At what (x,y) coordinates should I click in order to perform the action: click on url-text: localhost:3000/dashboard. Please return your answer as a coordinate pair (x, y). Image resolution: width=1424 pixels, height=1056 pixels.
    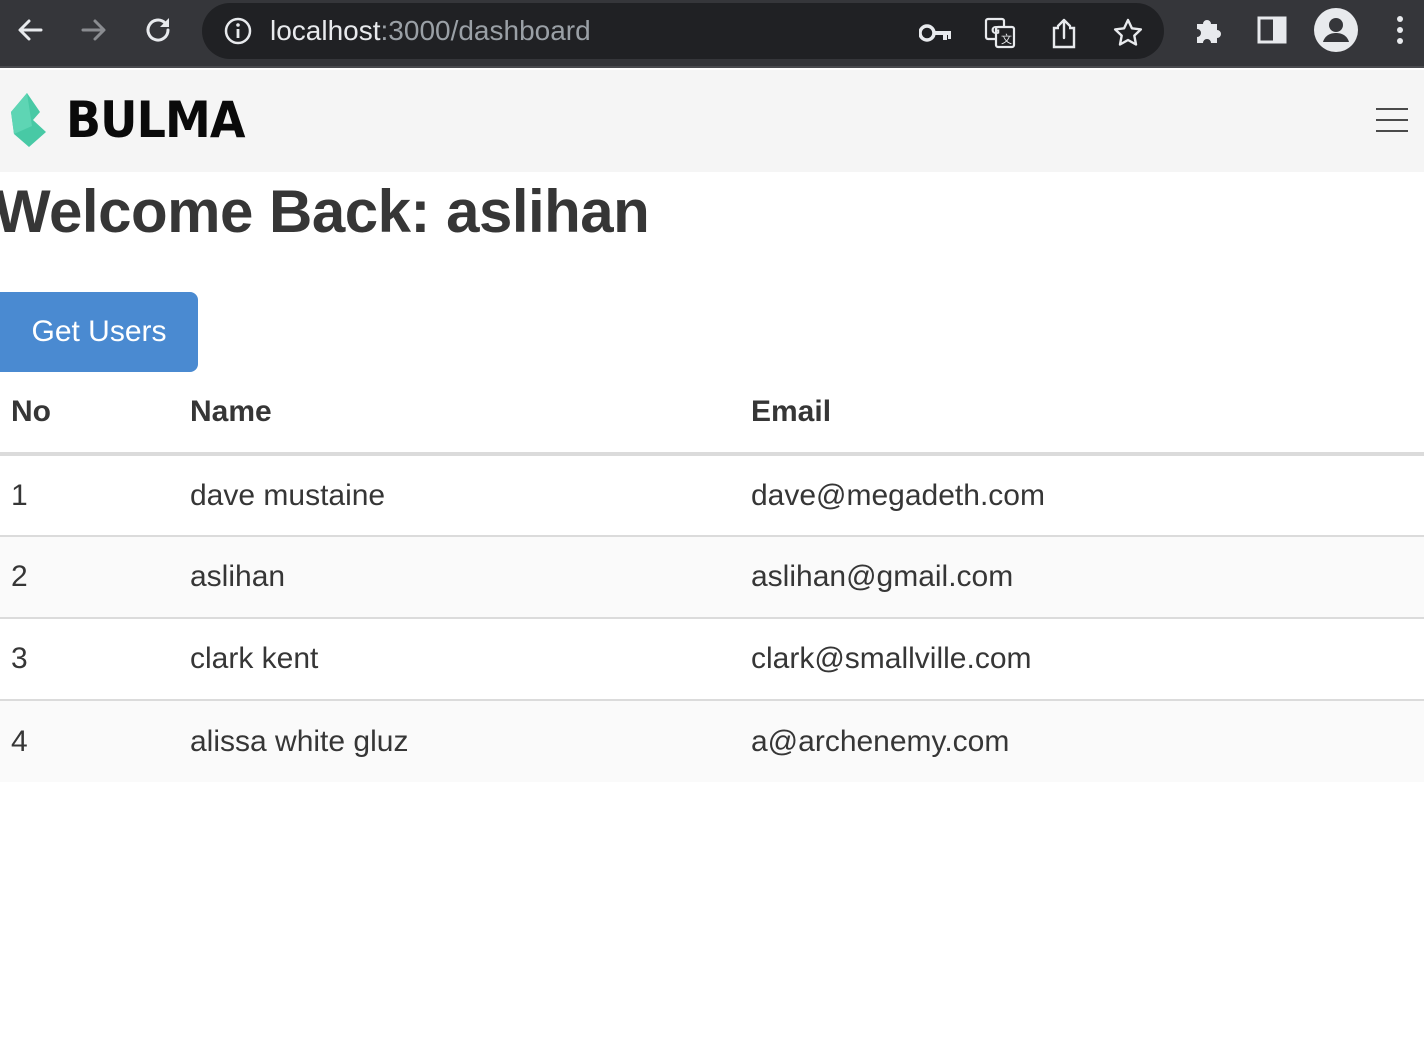
    Looking at the image, I should click on (430, 31).